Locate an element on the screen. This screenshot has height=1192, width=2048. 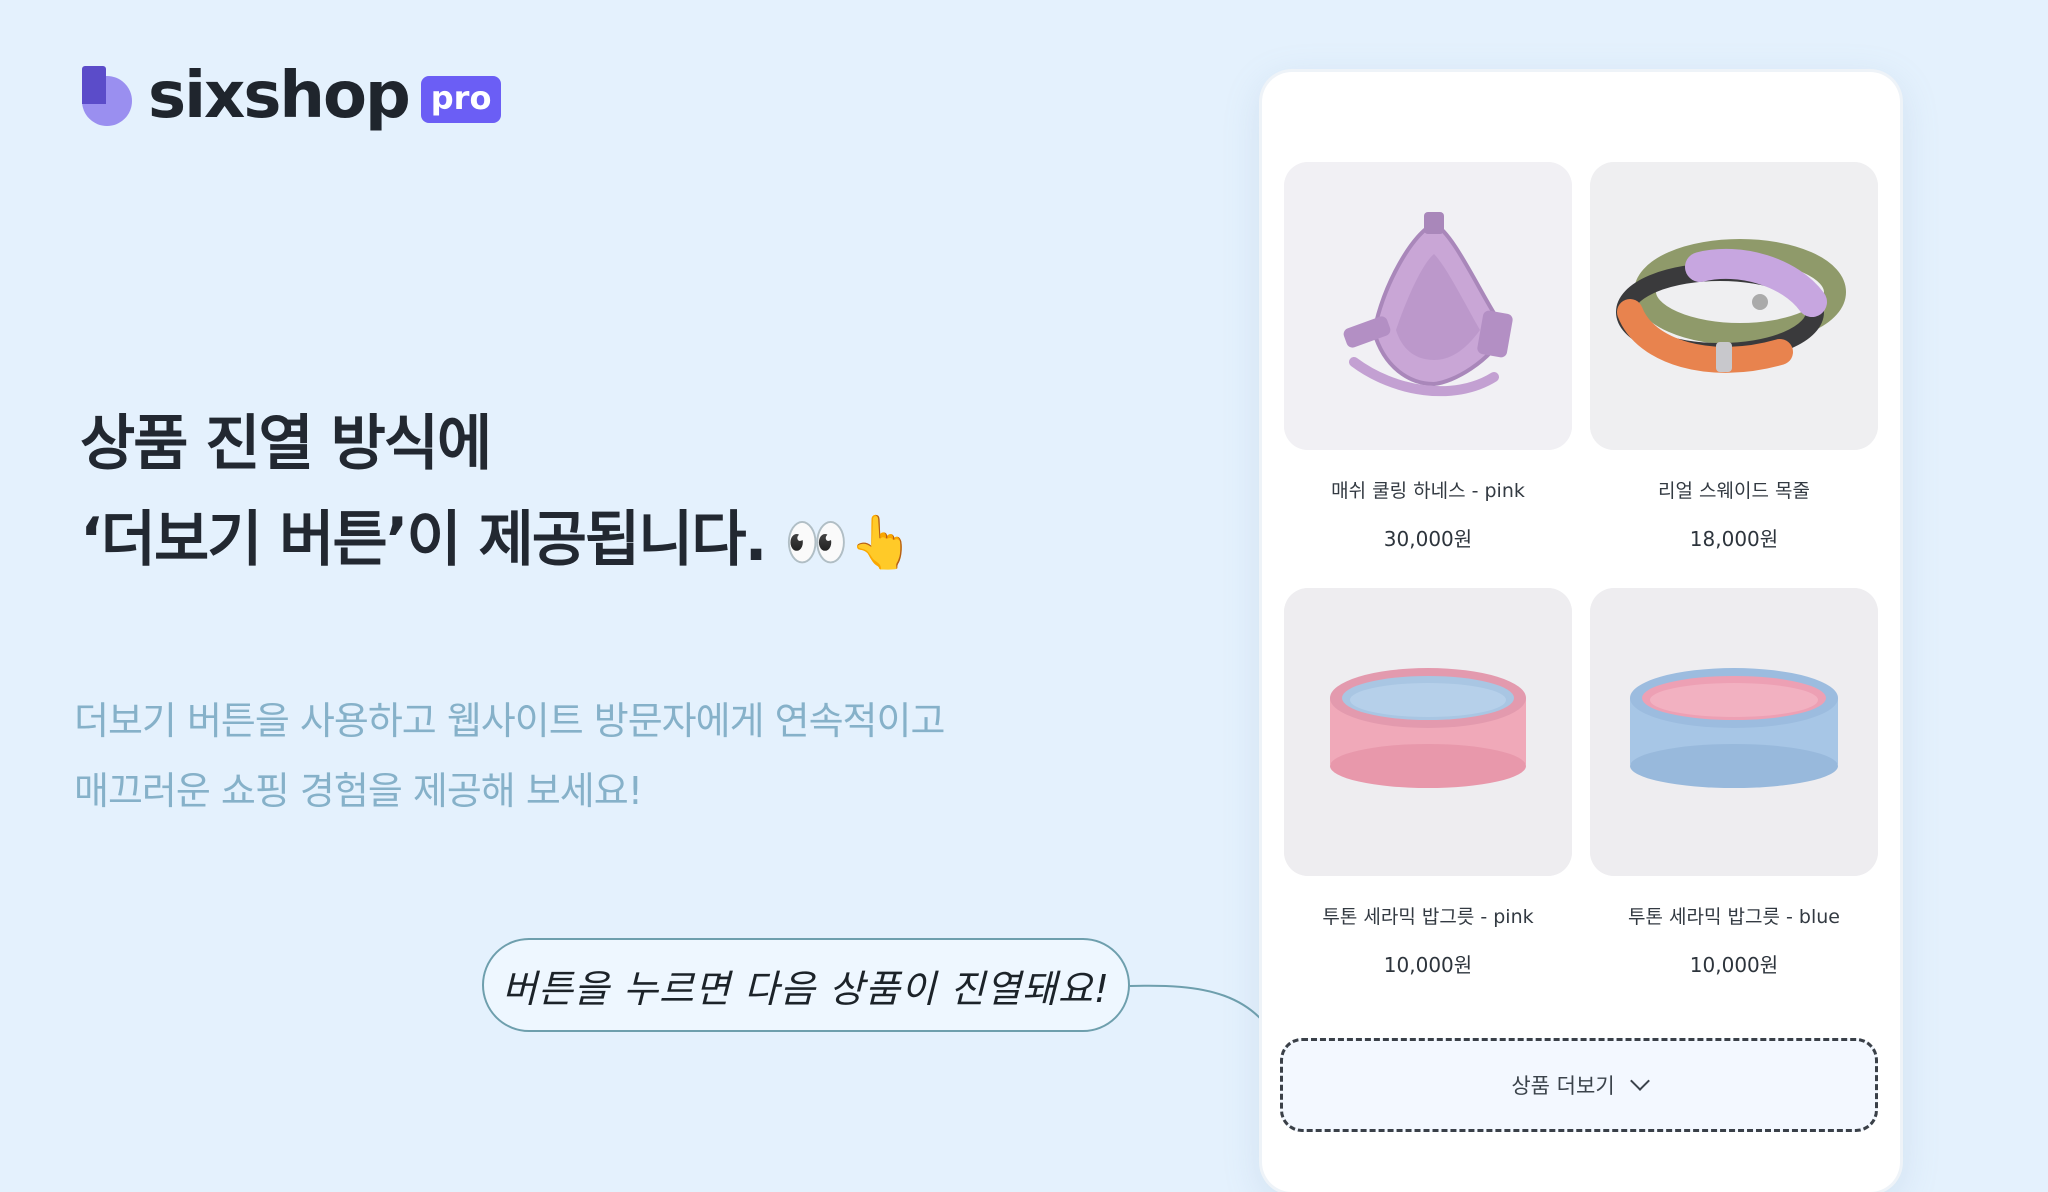
brand-logo: sixshop pro is located at coordinates (291, 96).